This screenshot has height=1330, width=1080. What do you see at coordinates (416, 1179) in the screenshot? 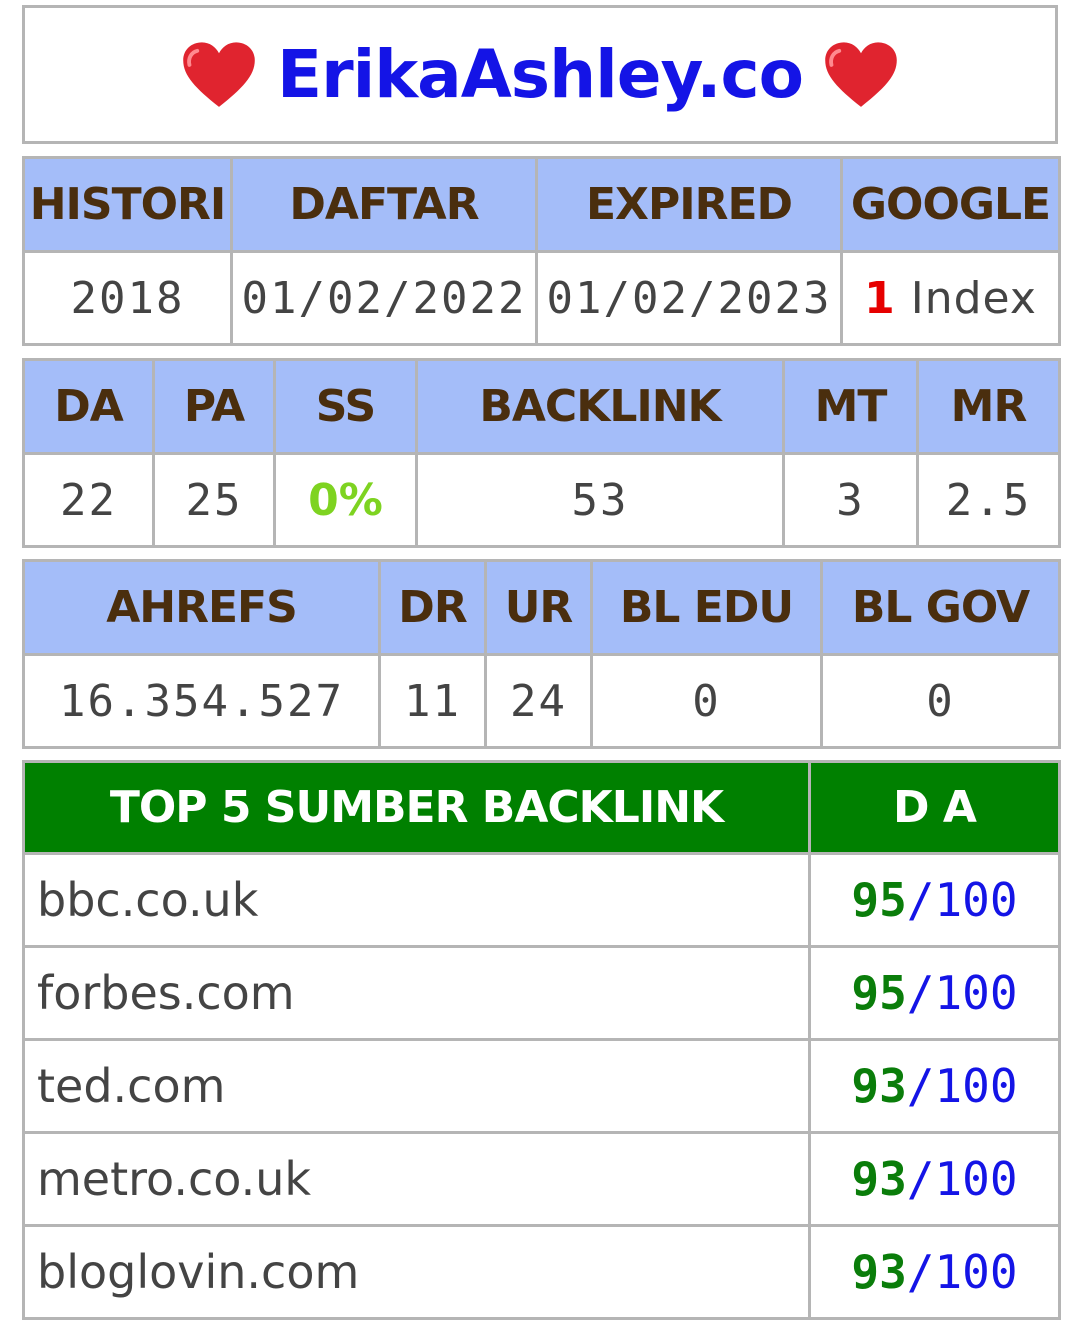
I see `backlink-site: metro.co.uk` at bounding box center [416, 1179].